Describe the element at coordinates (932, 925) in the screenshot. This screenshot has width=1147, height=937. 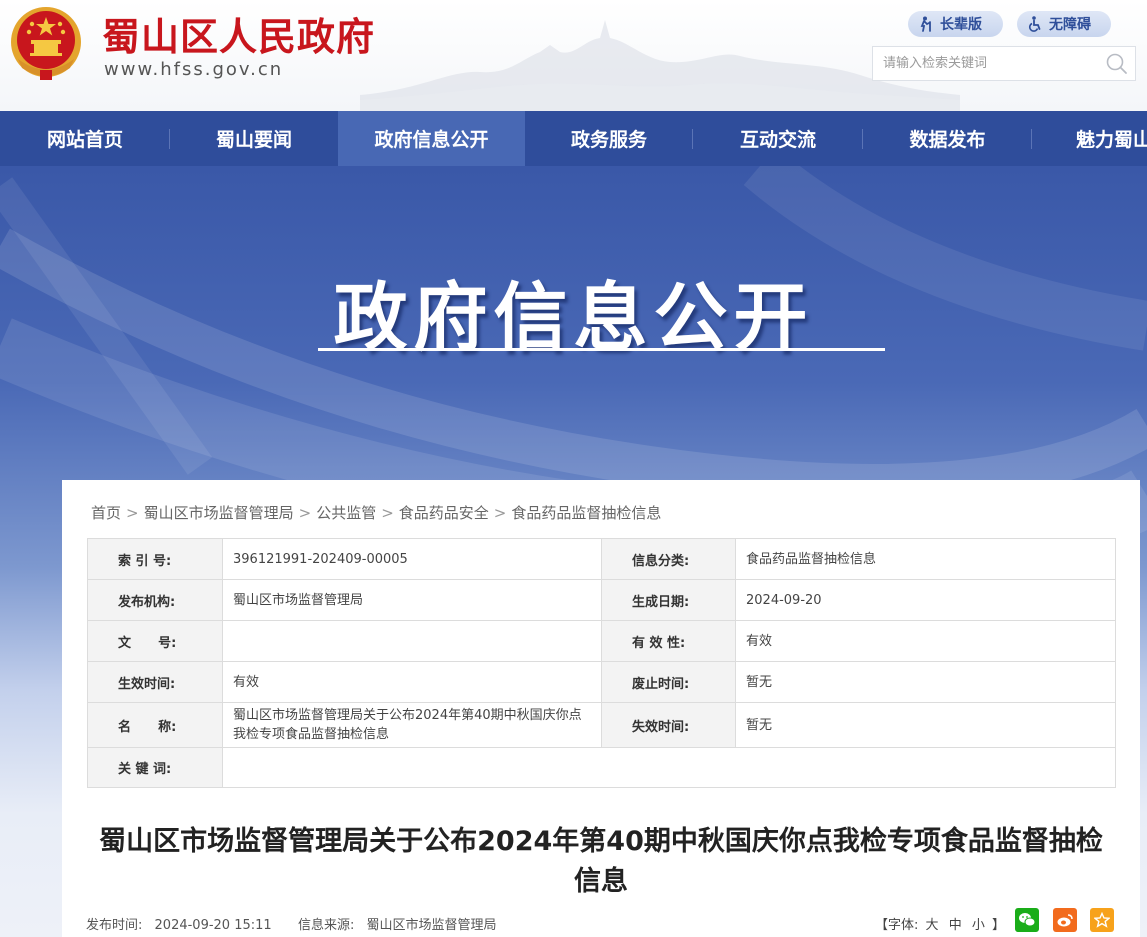
I see `font-size-large-button: 大` at that location.